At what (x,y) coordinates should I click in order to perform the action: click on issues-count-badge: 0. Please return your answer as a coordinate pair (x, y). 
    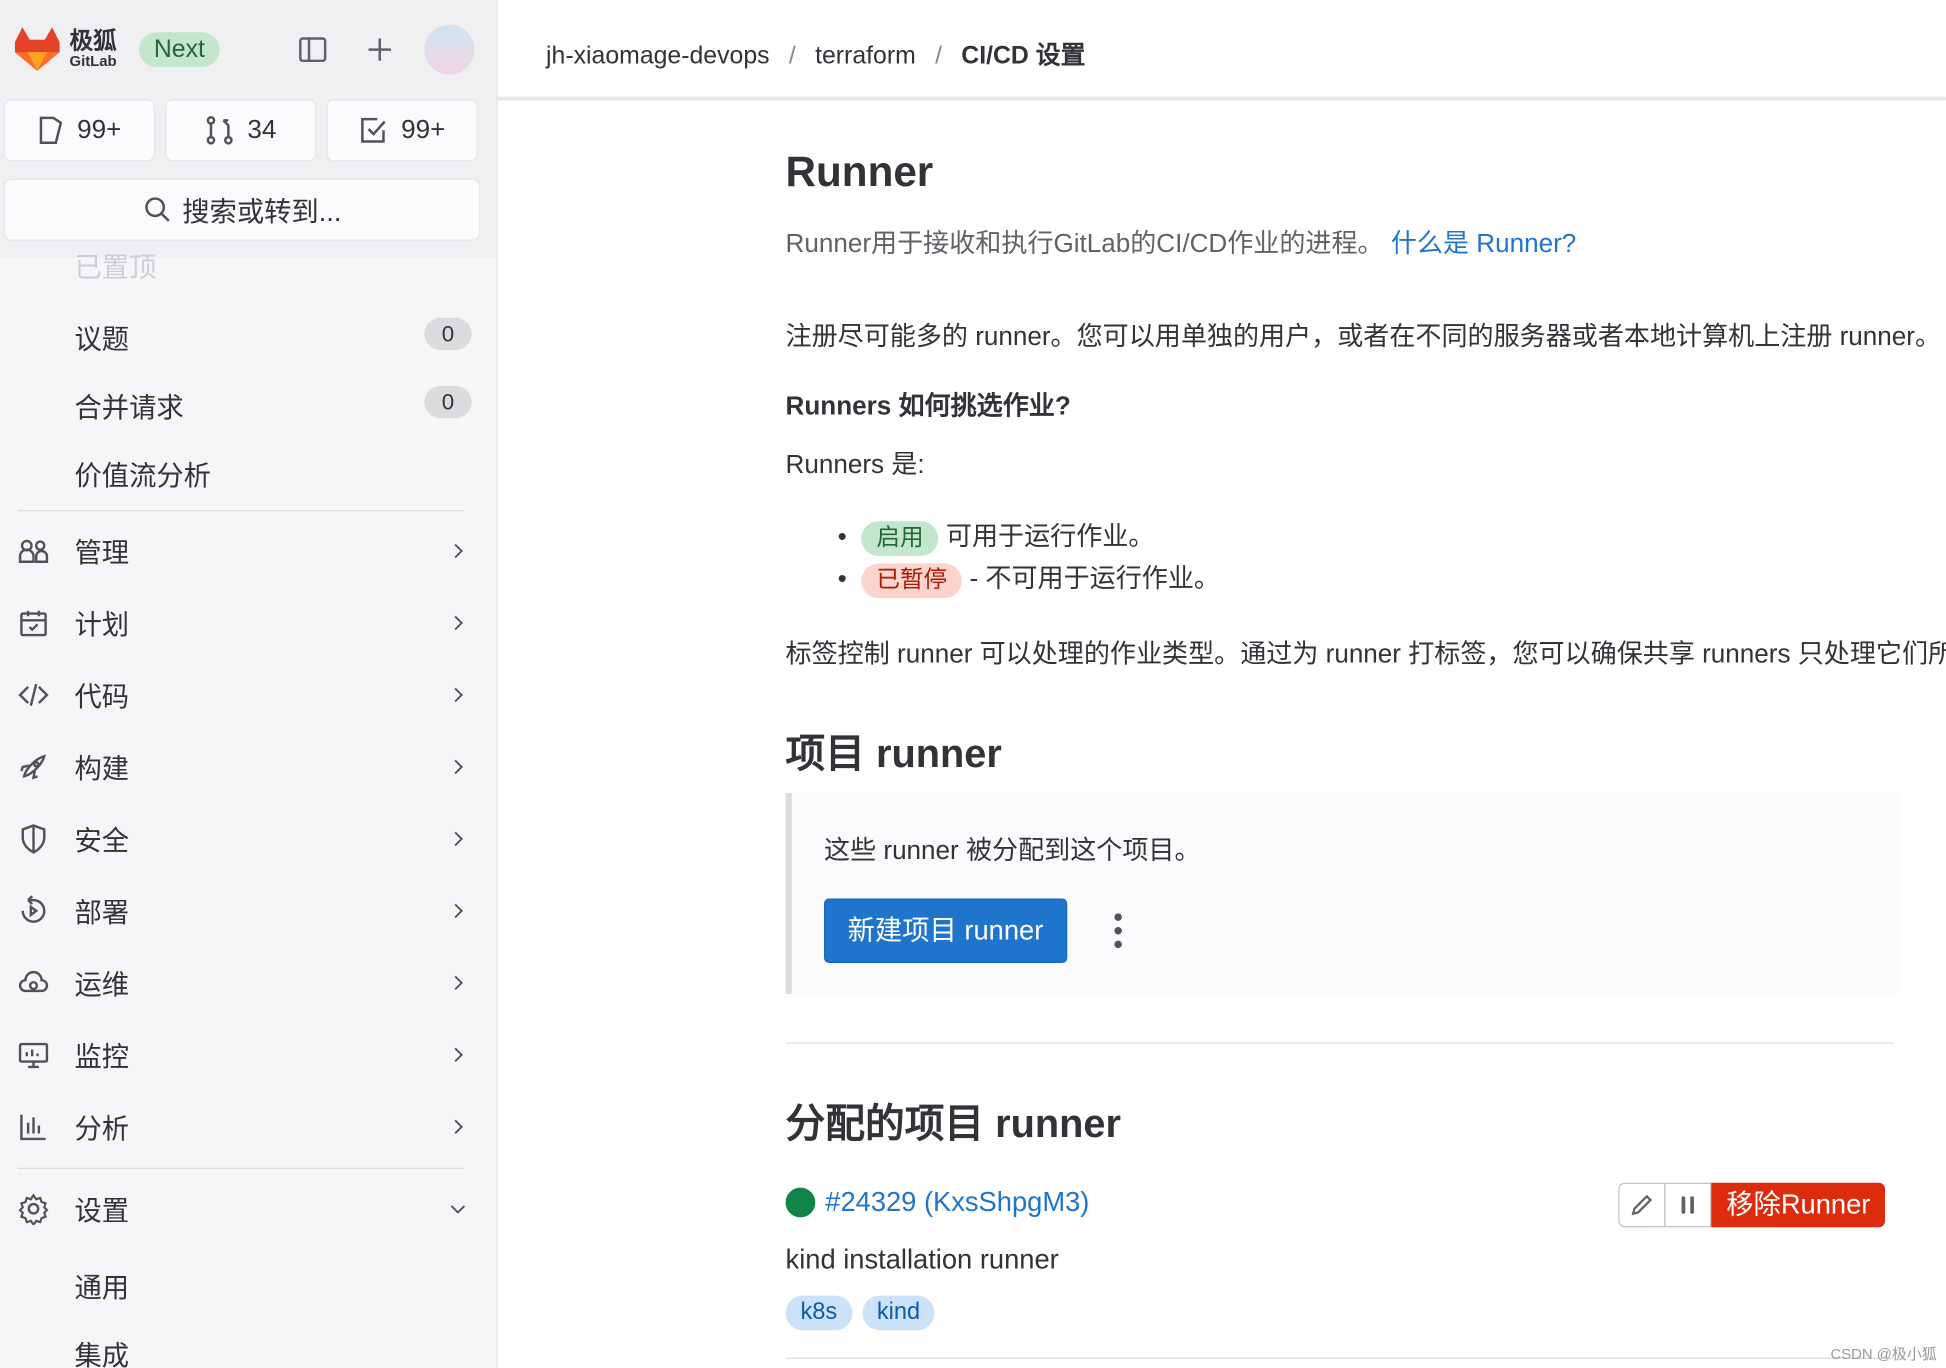
    Looking at the image, I should click on (448, 333).